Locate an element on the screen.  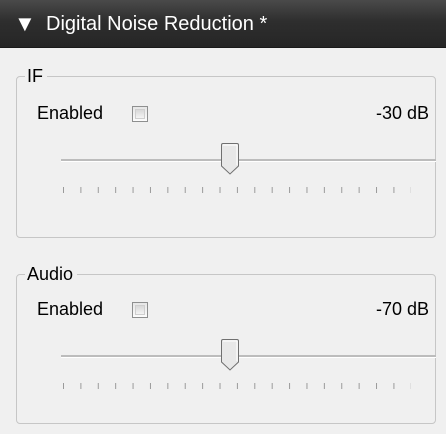
panel-header: ▼ Digital Noise Reduction * is located at coordinates (223, 24).